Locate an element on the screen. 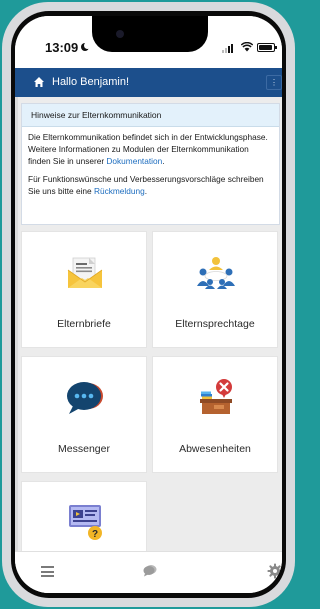 The height and width of the screenshot is (609, 320). status-time: 13:09 is located at coordinates (68, 47).